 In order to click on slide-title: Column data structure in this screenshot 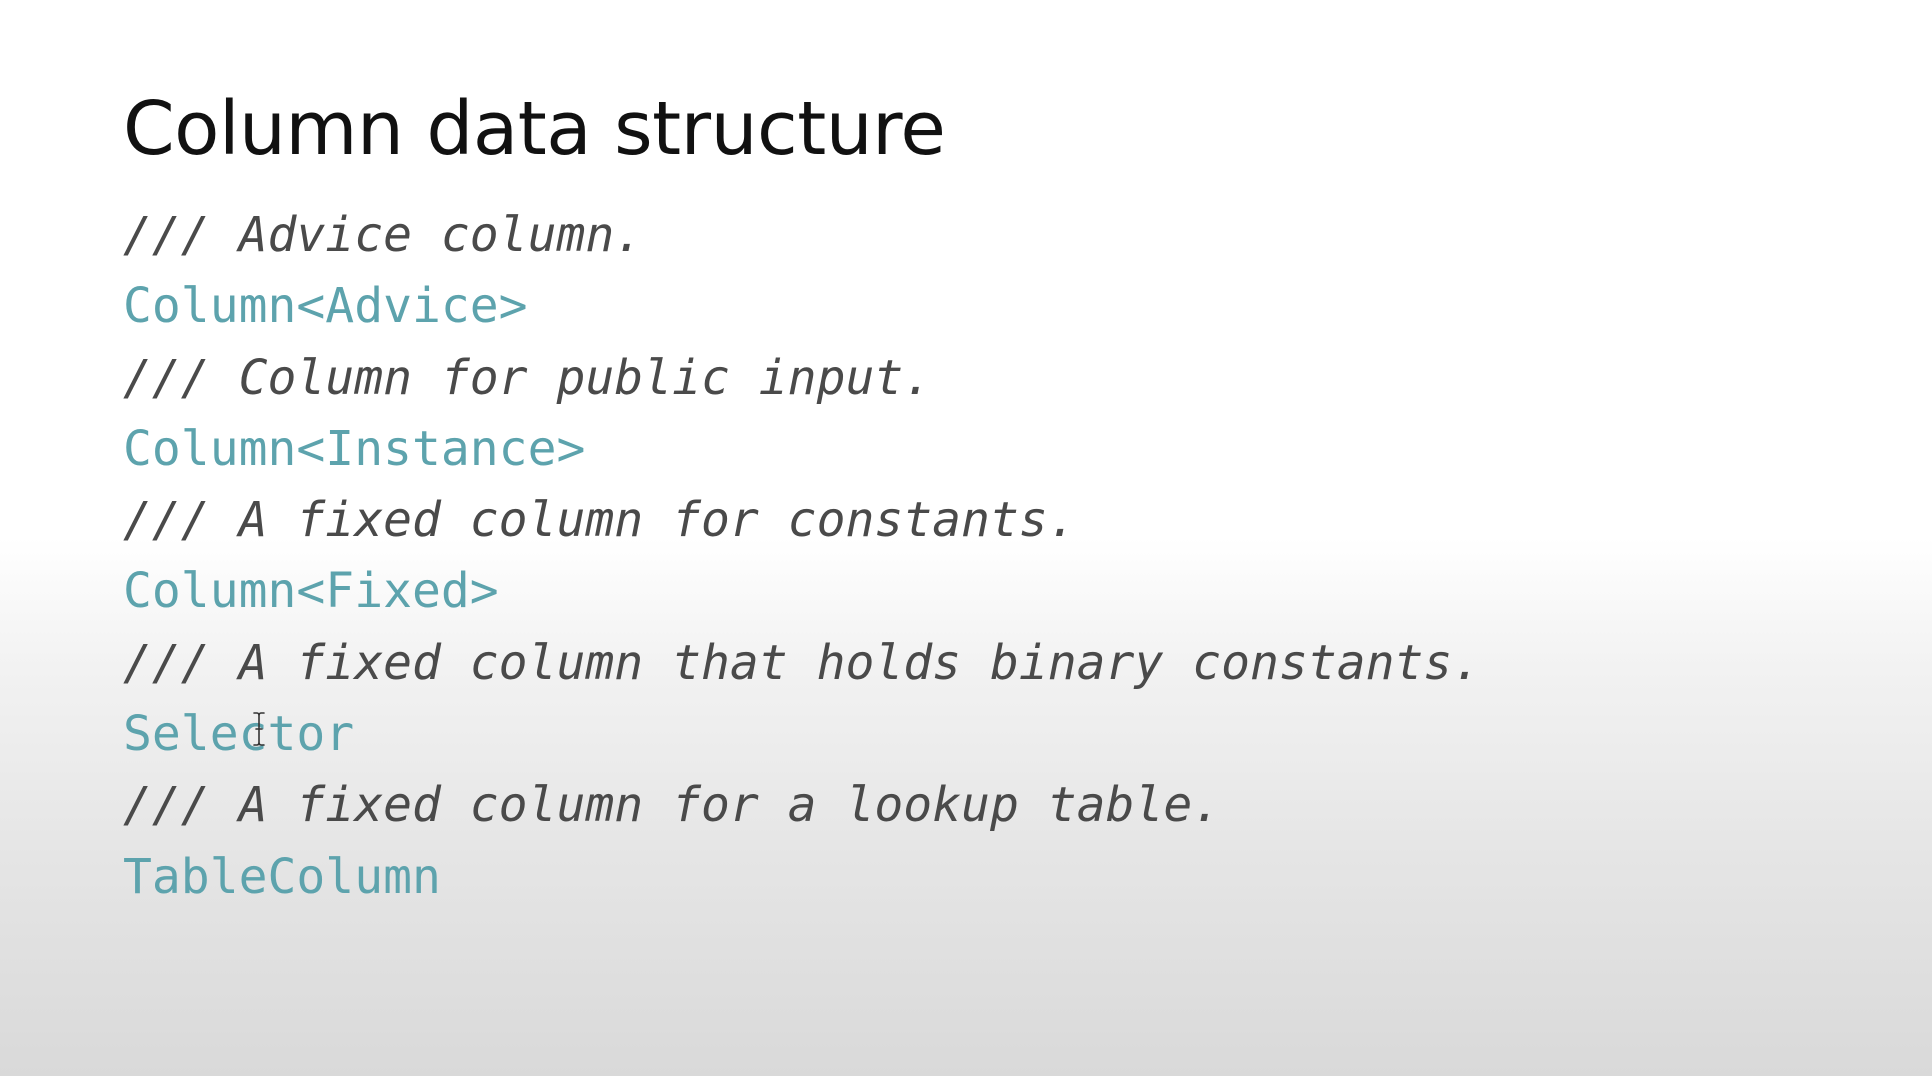, I will do `click(534, 129)`.